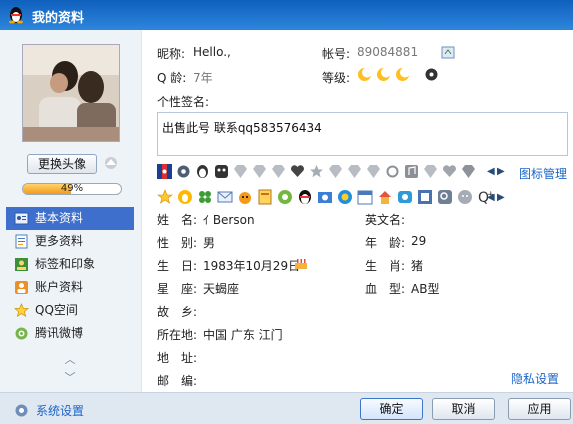 The height and width of the screenshot is (424, 573). I want to click on ok-button: 确定, so click(391, 409).